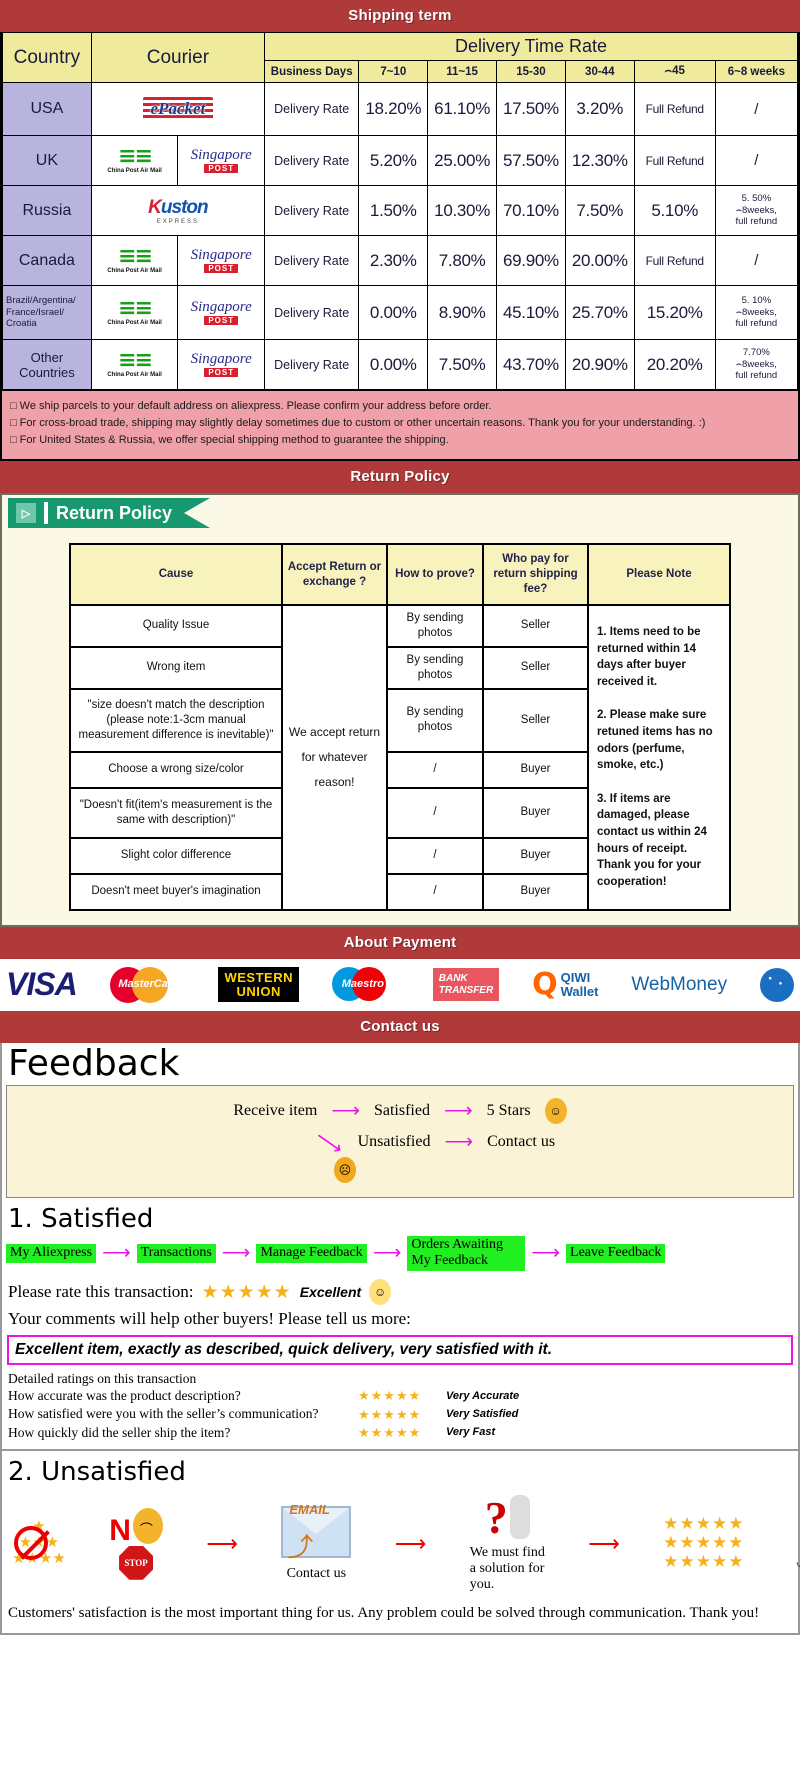 The width and height of the screenshot is (800, 1790). I want to click on flow-unsatisfied: Unsatisfied, so click(394, 1141).